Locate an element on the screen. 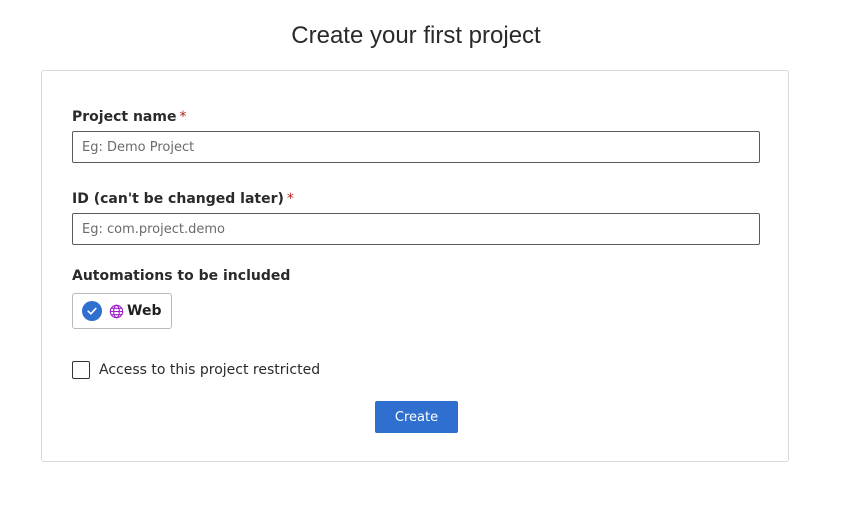  create-button: Create is located at coordinates (416, 417).